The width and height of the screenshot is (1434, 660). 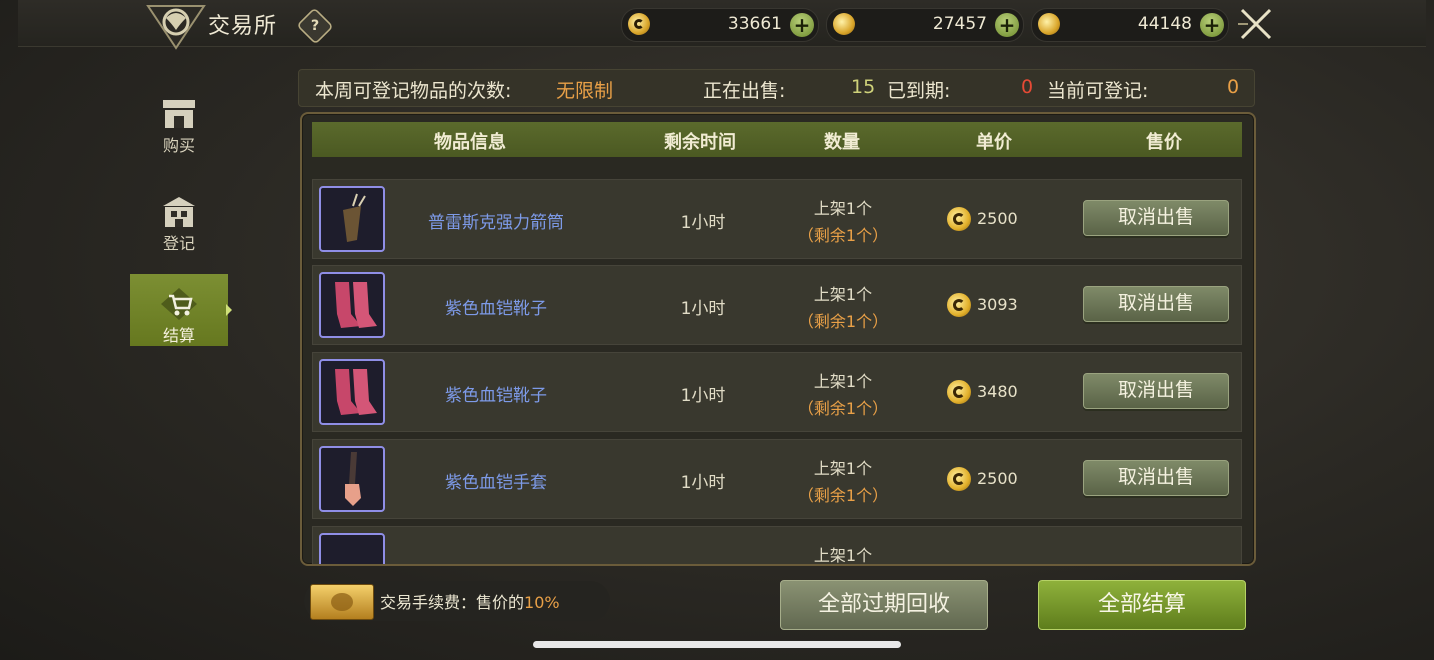 I want to click on header-quantity: 数量, so click(x=842, y=142).